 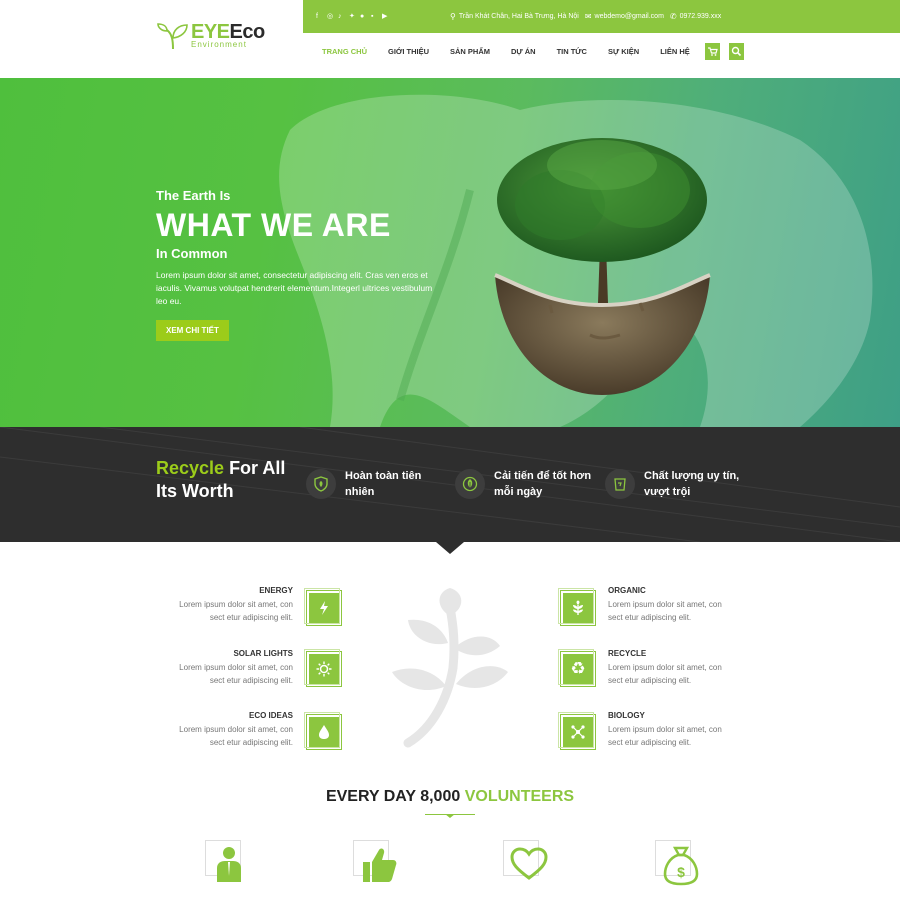 What do you see at coordinates (629, 16) in the screenshot?
I see `email-text: webdemo@gmail.com` at bounding box center [629, 16].